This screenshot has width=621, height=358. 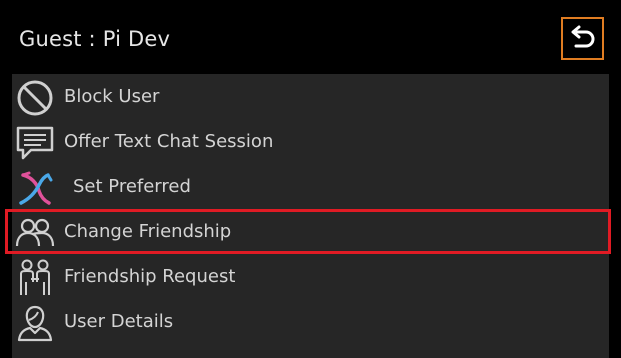 I want to click on page-title: Guest : Pi Dev, so click(x=95, y=39).